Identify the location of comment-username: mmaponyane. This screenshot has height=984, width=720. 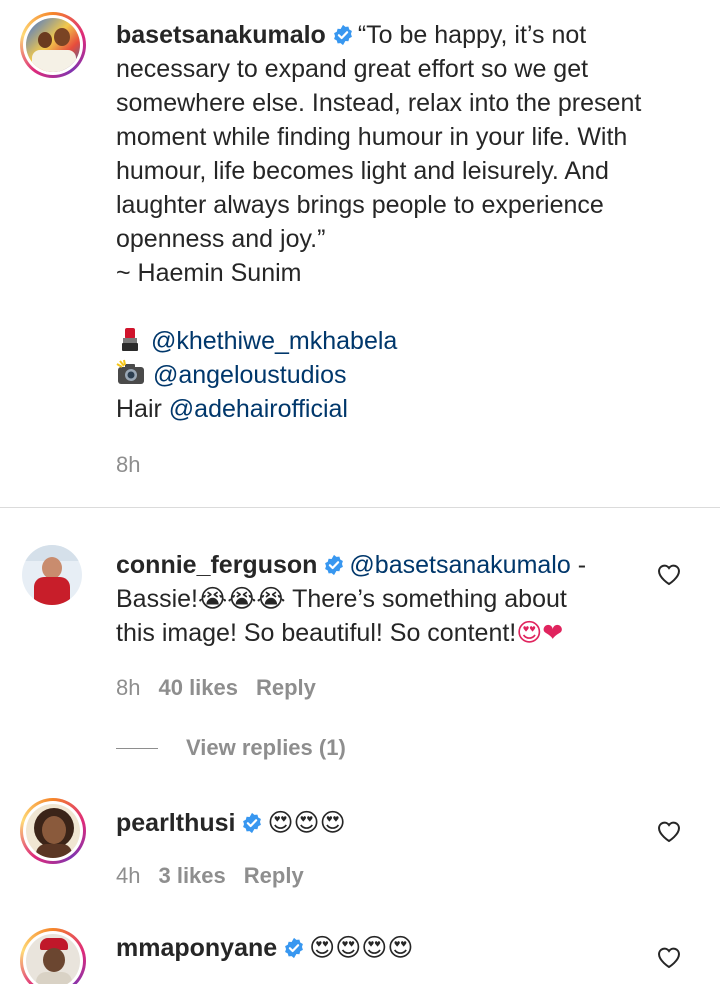
(196, 948).